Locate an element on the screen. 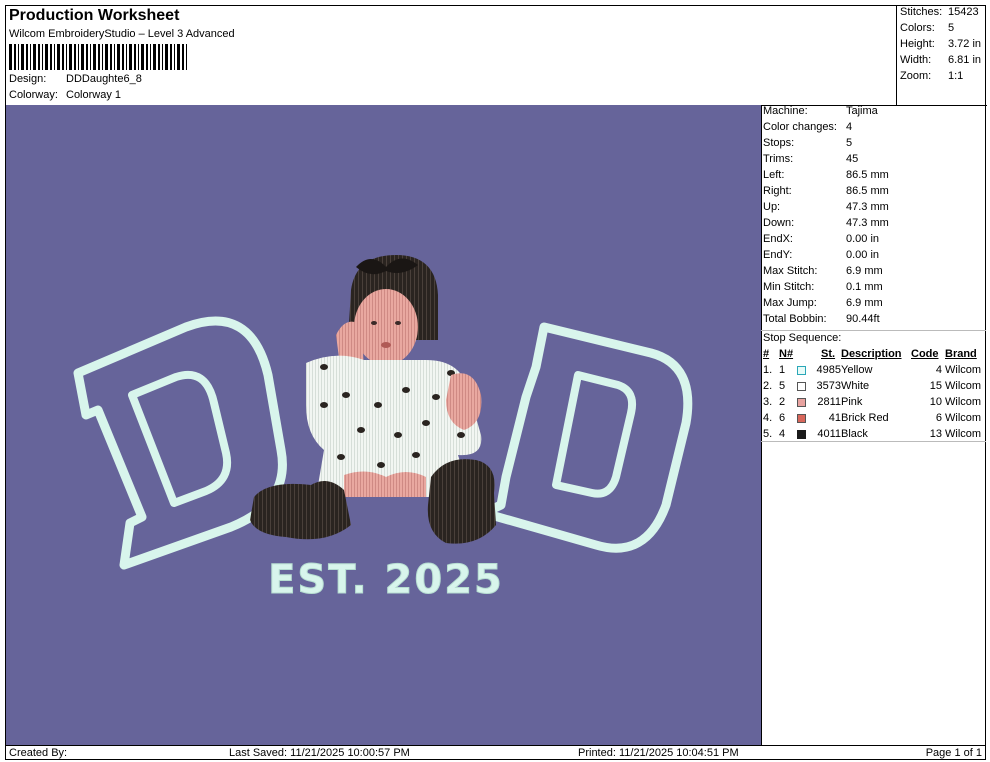 Image resolution: width=990 pixels, height=762 pixels. col-header-n: N# is located at coordinates (786, 354).